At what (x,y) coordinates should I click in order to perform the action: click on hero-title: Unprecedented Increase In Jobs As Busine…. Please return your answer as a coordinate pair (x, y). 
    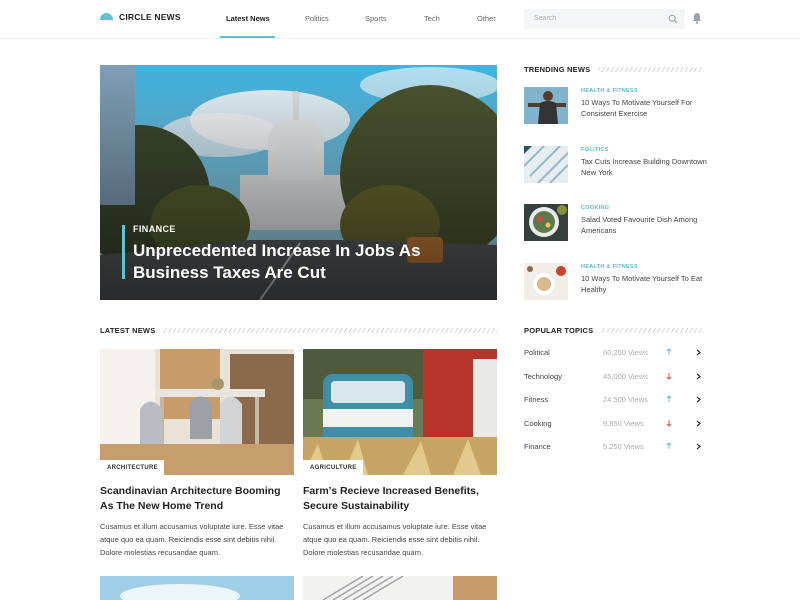
    Looking at the image, I should click on (283, 262).